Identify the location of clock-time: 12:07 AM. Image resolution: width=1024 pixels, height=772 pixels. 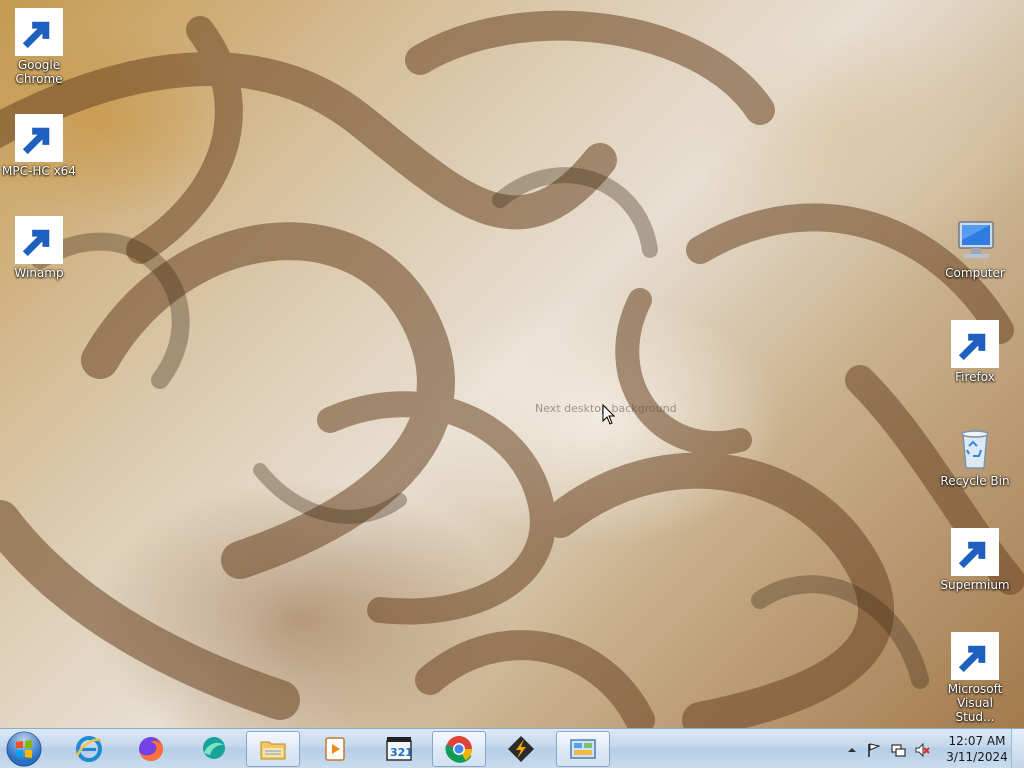
(977, 741).